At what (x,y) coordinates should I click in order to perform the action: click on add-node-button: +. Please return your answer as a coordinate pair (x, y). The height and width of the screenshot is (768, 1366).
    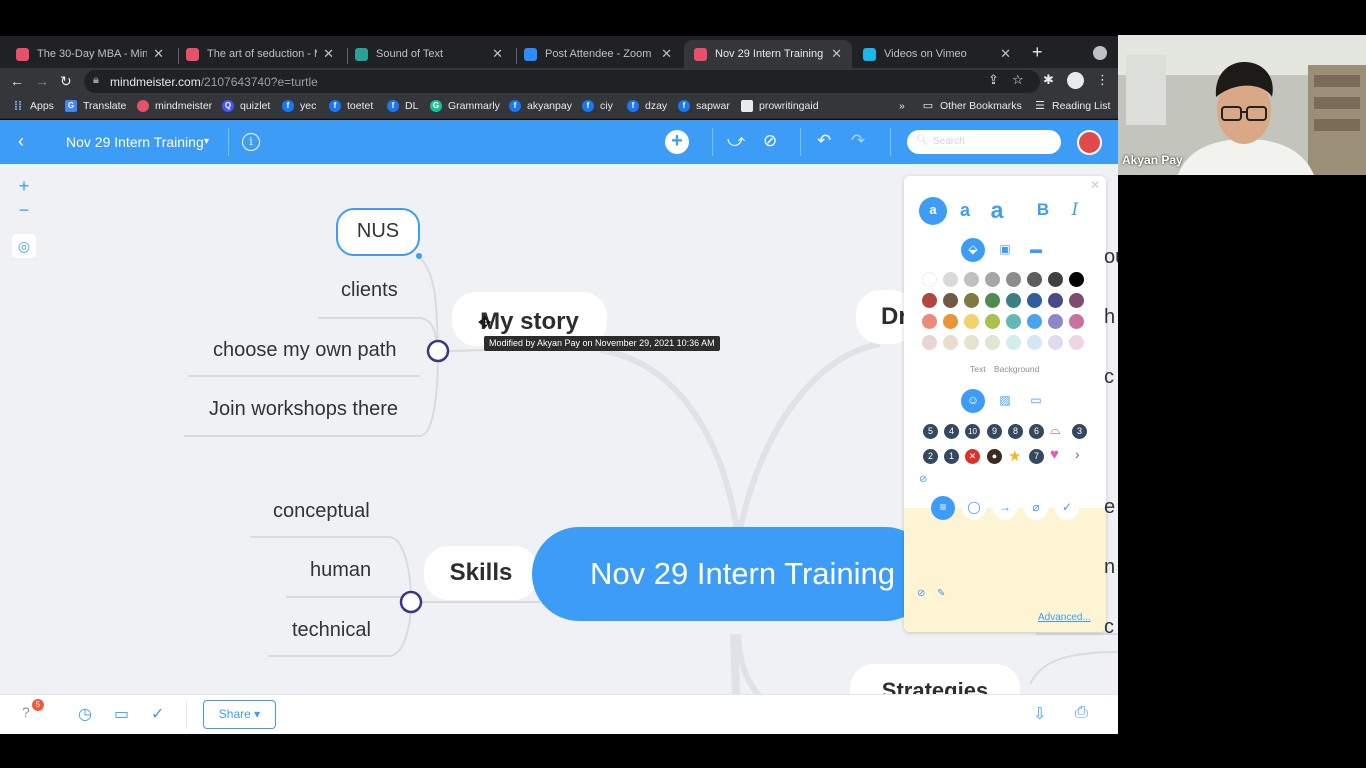
    Looking at the image, I should click on (677, 142).